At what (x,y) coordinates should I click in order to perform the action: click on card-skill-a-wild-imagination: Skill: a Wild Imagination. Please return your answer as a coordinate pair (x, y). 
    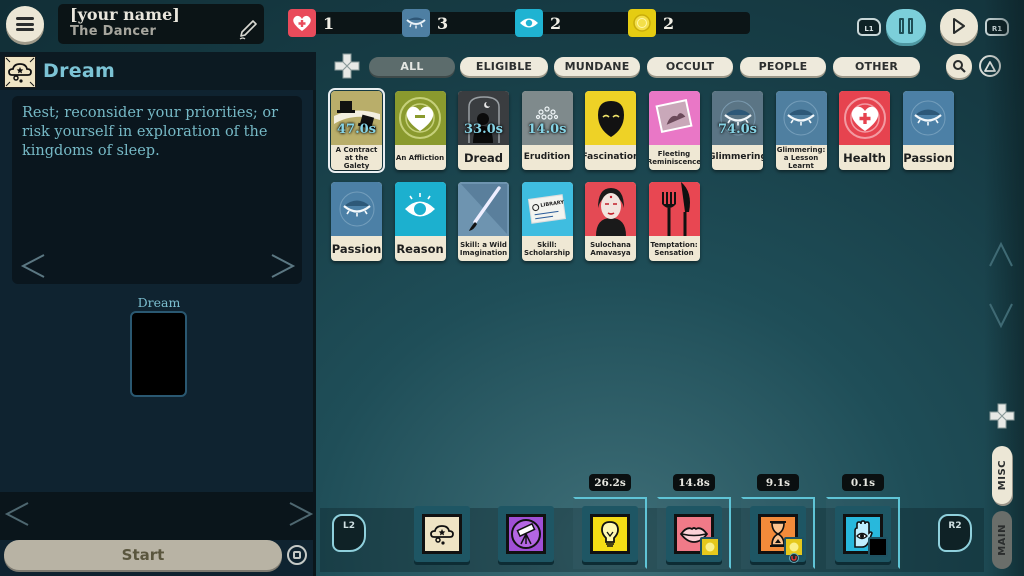
    Looking at the image, I should click on (483, 221).